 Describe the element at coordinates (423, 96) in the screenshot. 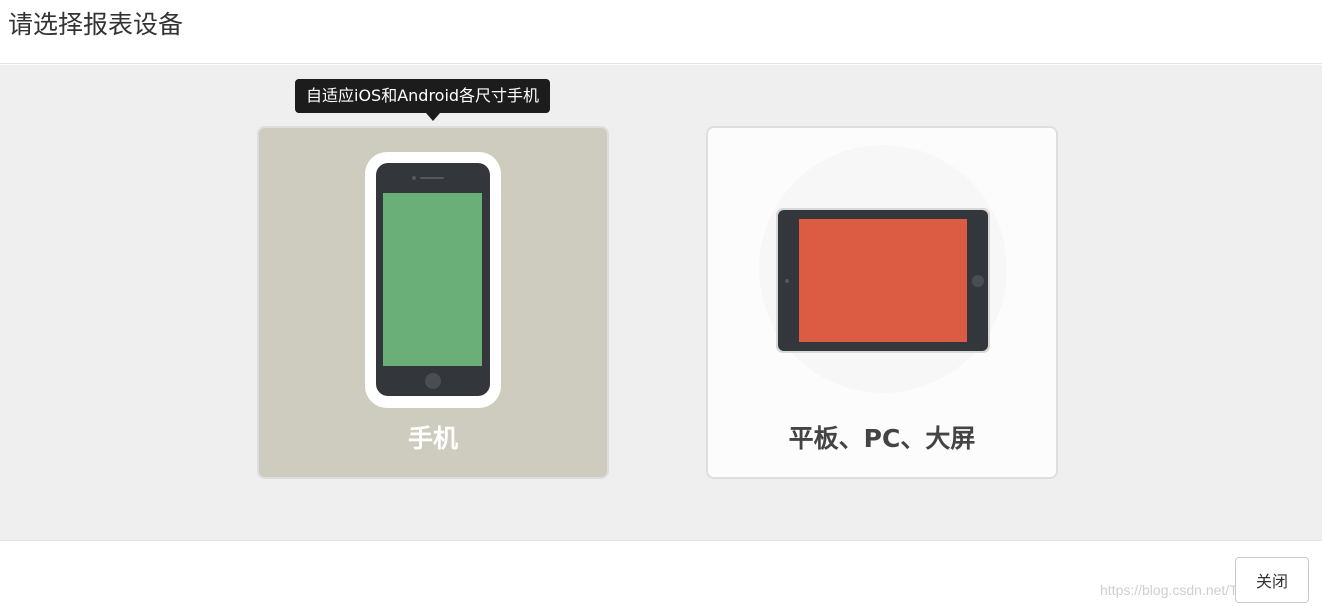

I see `phone-tooltip: 自适应iOS和Android各尺寸手机` at that location.